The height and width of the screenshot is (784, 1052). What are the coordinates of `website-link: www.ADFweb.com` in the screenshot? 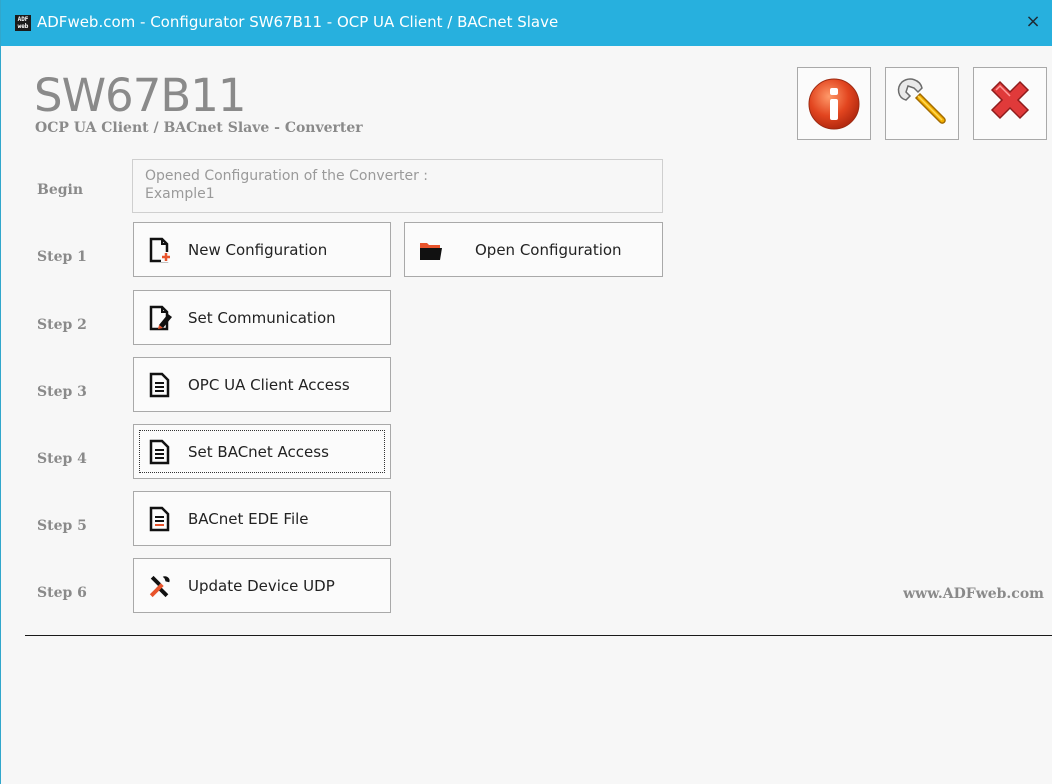 It's located at (973, 594).